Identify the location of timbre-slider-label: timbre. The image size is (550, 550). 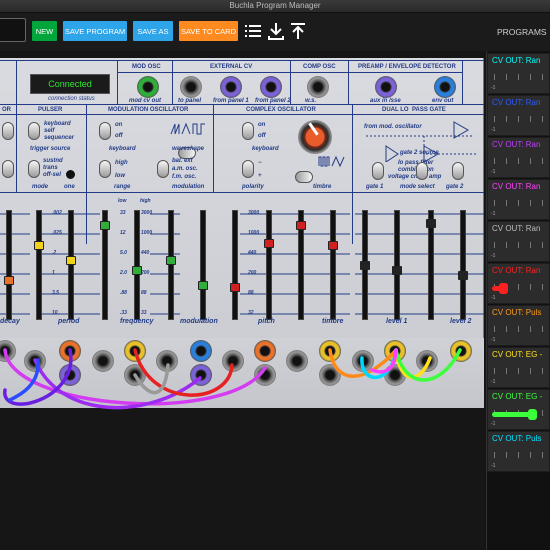
(333, 321).